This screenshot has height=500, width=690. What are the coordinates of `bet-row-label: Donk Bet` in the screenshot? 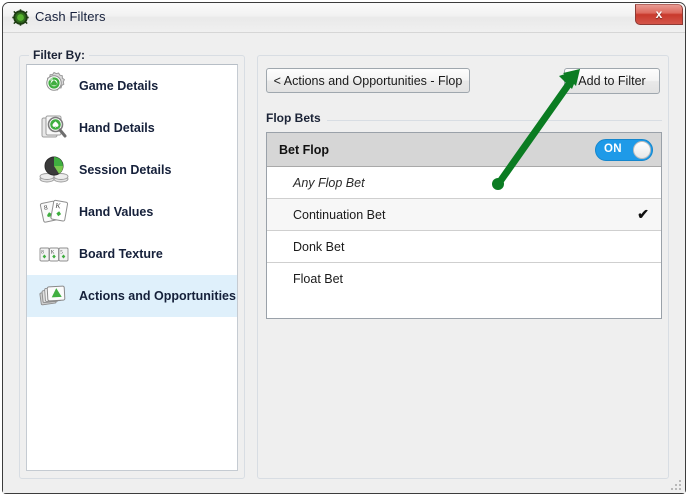 It's located at (319, 246).